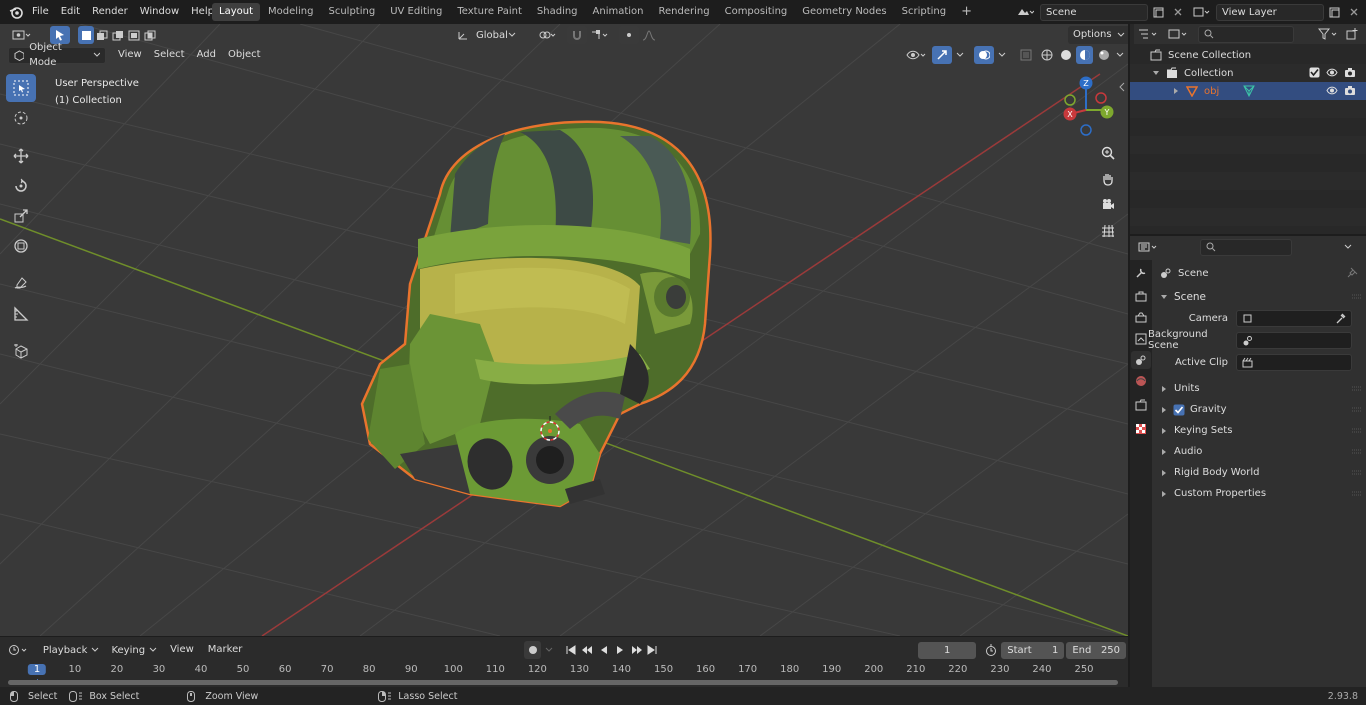 The width and height of the screenshot is (1366, 705). I want to click on select-extend-icon, so click(102, 35).